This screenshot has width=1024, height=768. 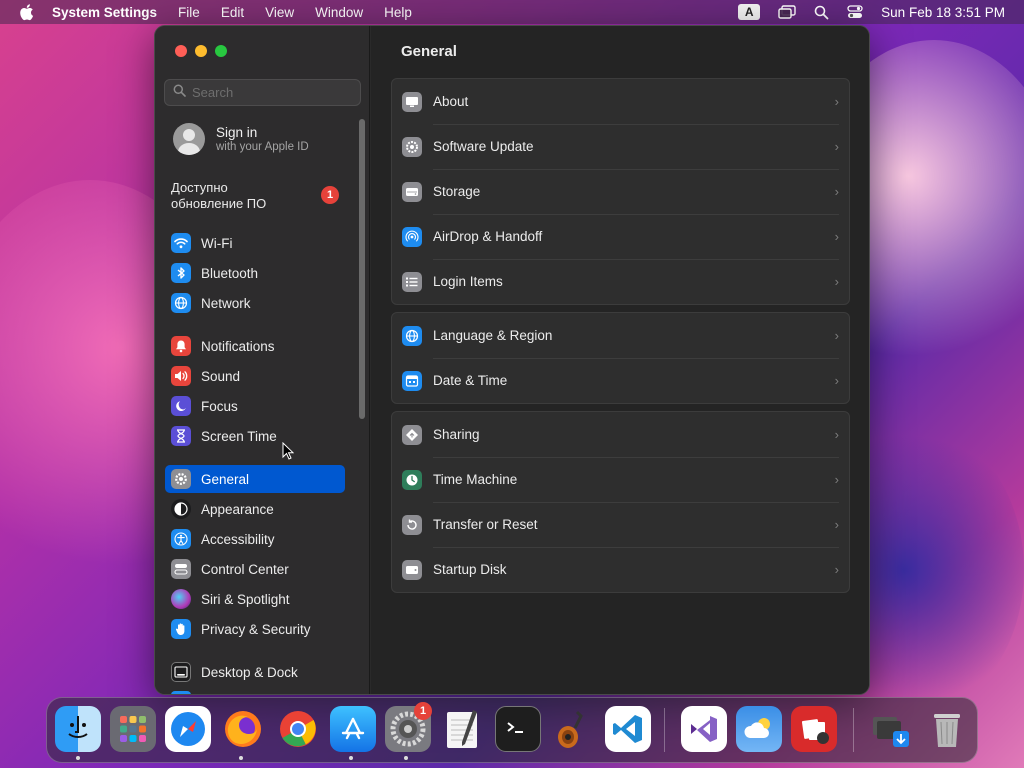 What do you see at coordinates (412, 569) in the screenshot?
I see `disk-icon` at bounding box center [412, 569].